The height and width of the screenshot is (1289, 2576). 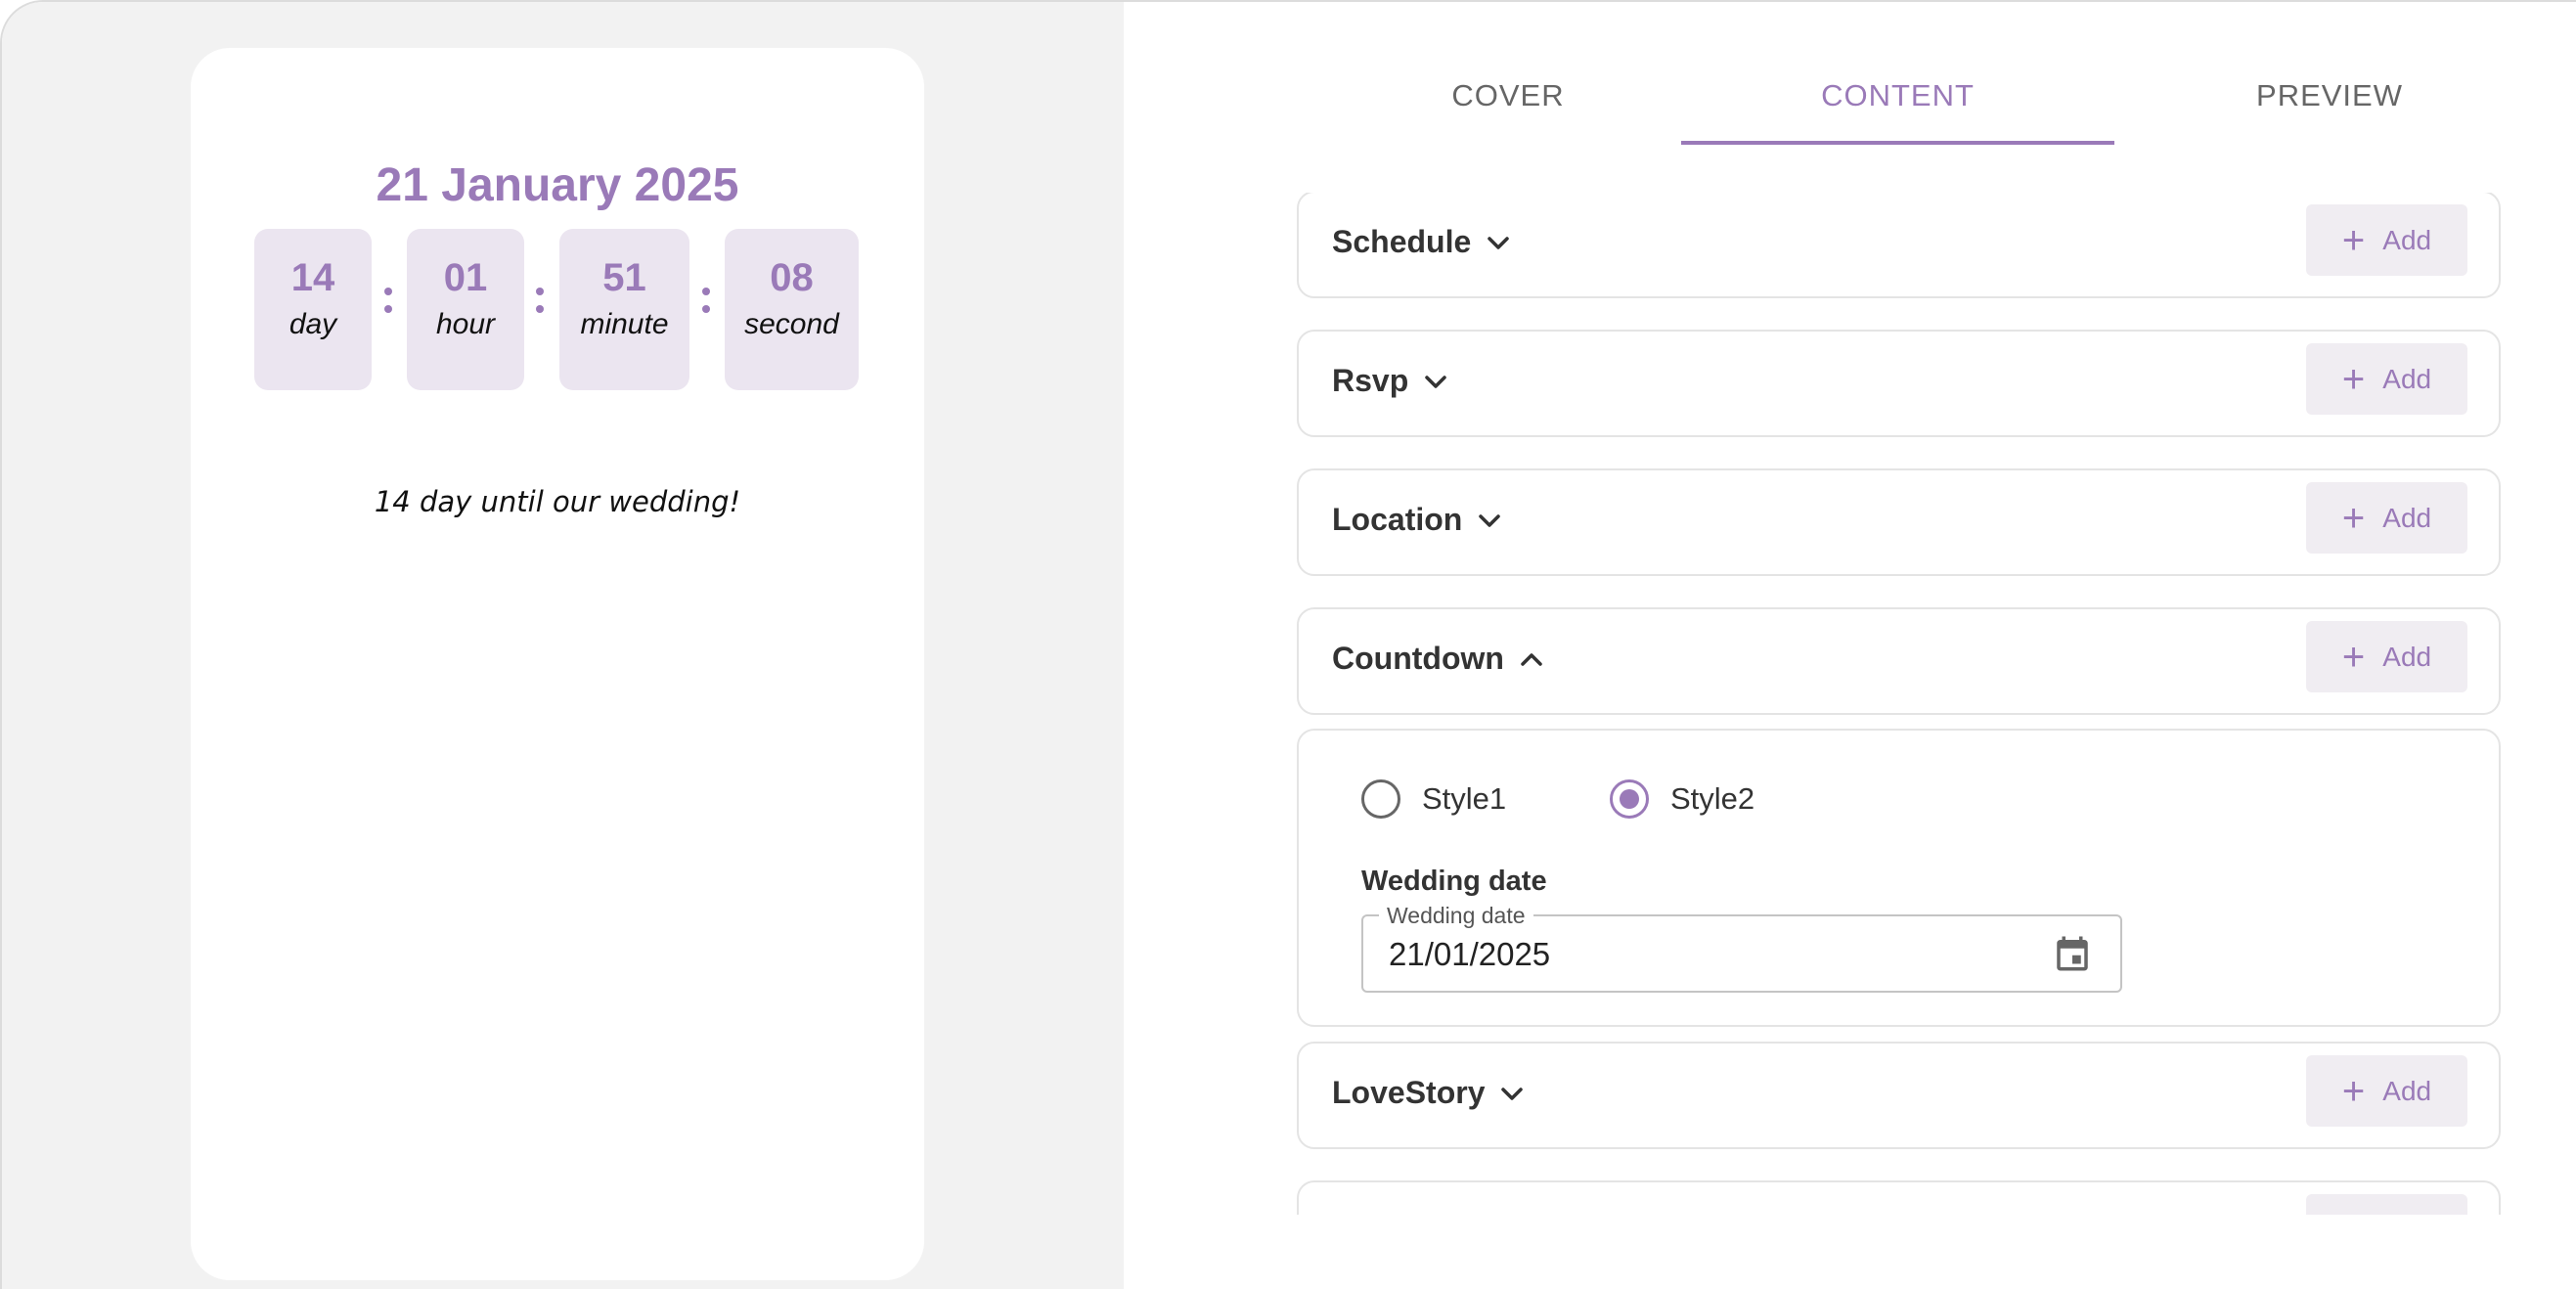 I want to click on chevron-up-icon, so click(x=1532, y=659).